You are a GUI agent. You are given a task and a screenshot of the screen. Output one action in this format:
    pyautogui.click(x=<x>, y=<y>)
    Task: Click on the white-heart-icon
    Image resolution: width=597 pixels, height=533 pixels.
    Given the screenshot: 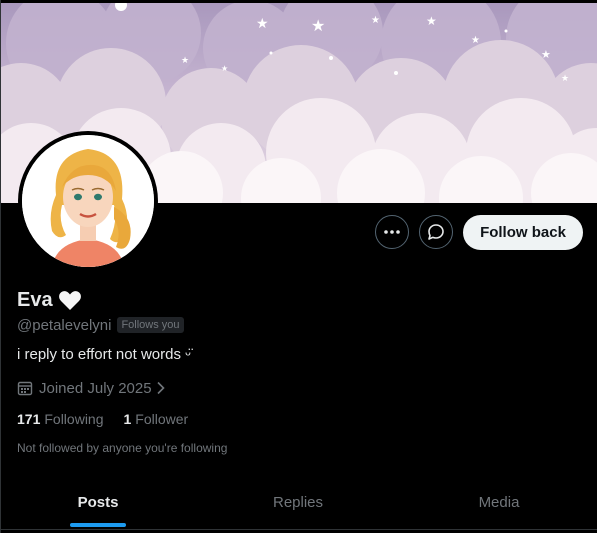 What is the action you would take?
    pyautogui.click(x=70, y=300)
    